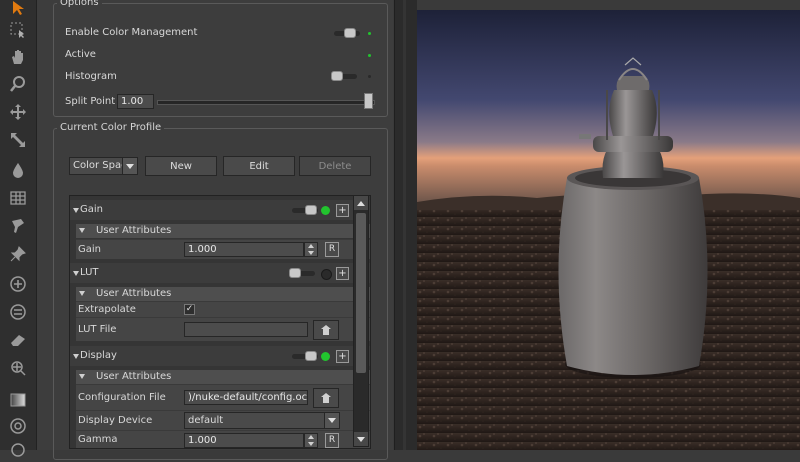 The image size is (800, 462). Describe the element at coordinates (134, 376) in the screenshot. I see `display-user-attributes-label: User Attributes` at that location.